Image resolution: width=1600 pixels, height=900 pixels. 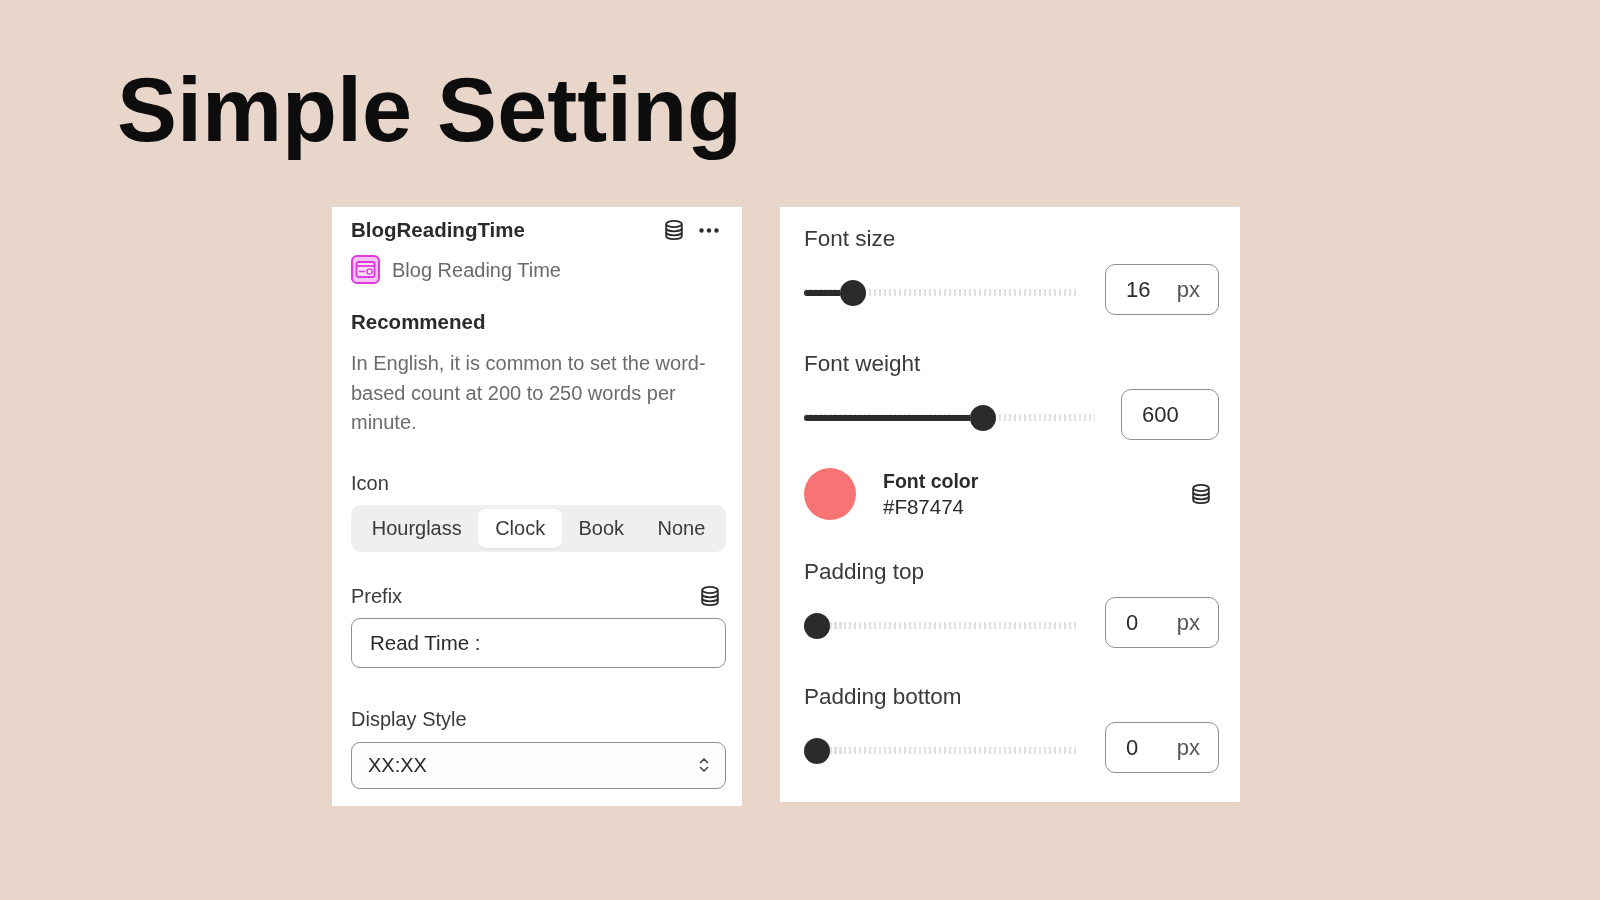 I want to click on section-heading: Recommened, so click(x=419, y=322).